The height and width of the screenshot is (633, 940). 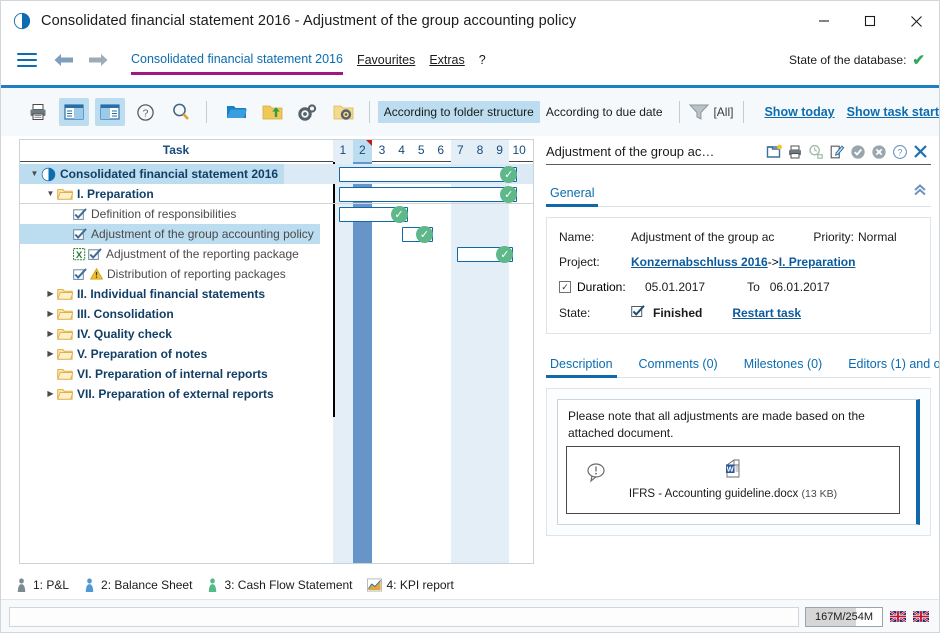 What do you see at coordinates (27, 60) in the screenshot?
I see `hamburger-menu-icon` at bounding box center [27, 60].